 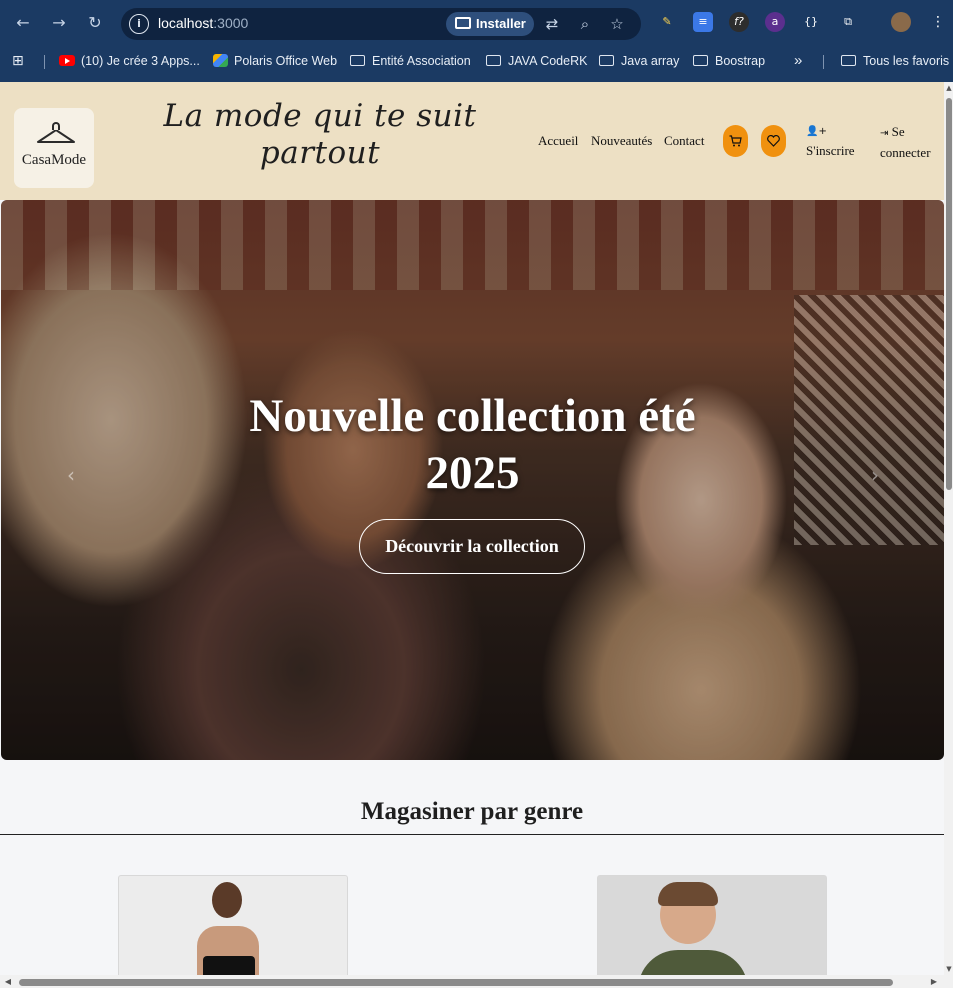 What do you see at coordinates (816, 131) in the screenshot?
I see `user-plus-icon: 👤+` at bounding box center [816, 131].